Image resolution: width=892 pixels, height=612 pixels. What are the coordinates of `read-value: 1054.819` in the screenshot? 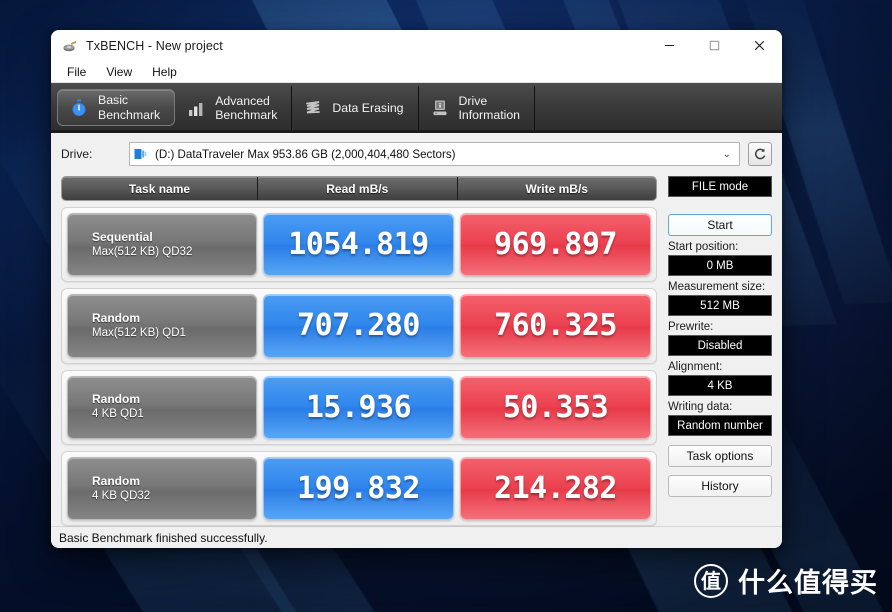 It's located at (358, 245).